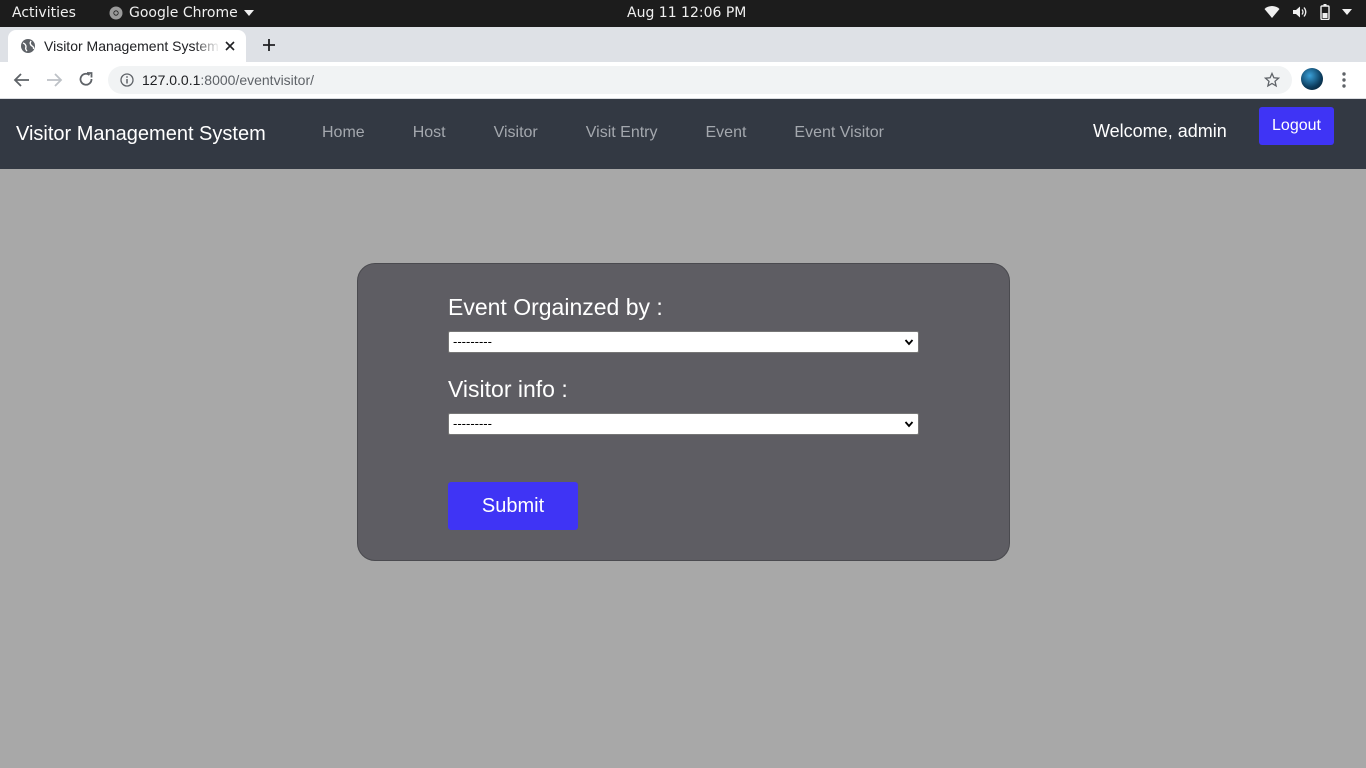  What do you see at coordinates (1160, 131) in the screenshot?
I see `welcome-text: Welcome, admin` at bounding box center [1160, 131].